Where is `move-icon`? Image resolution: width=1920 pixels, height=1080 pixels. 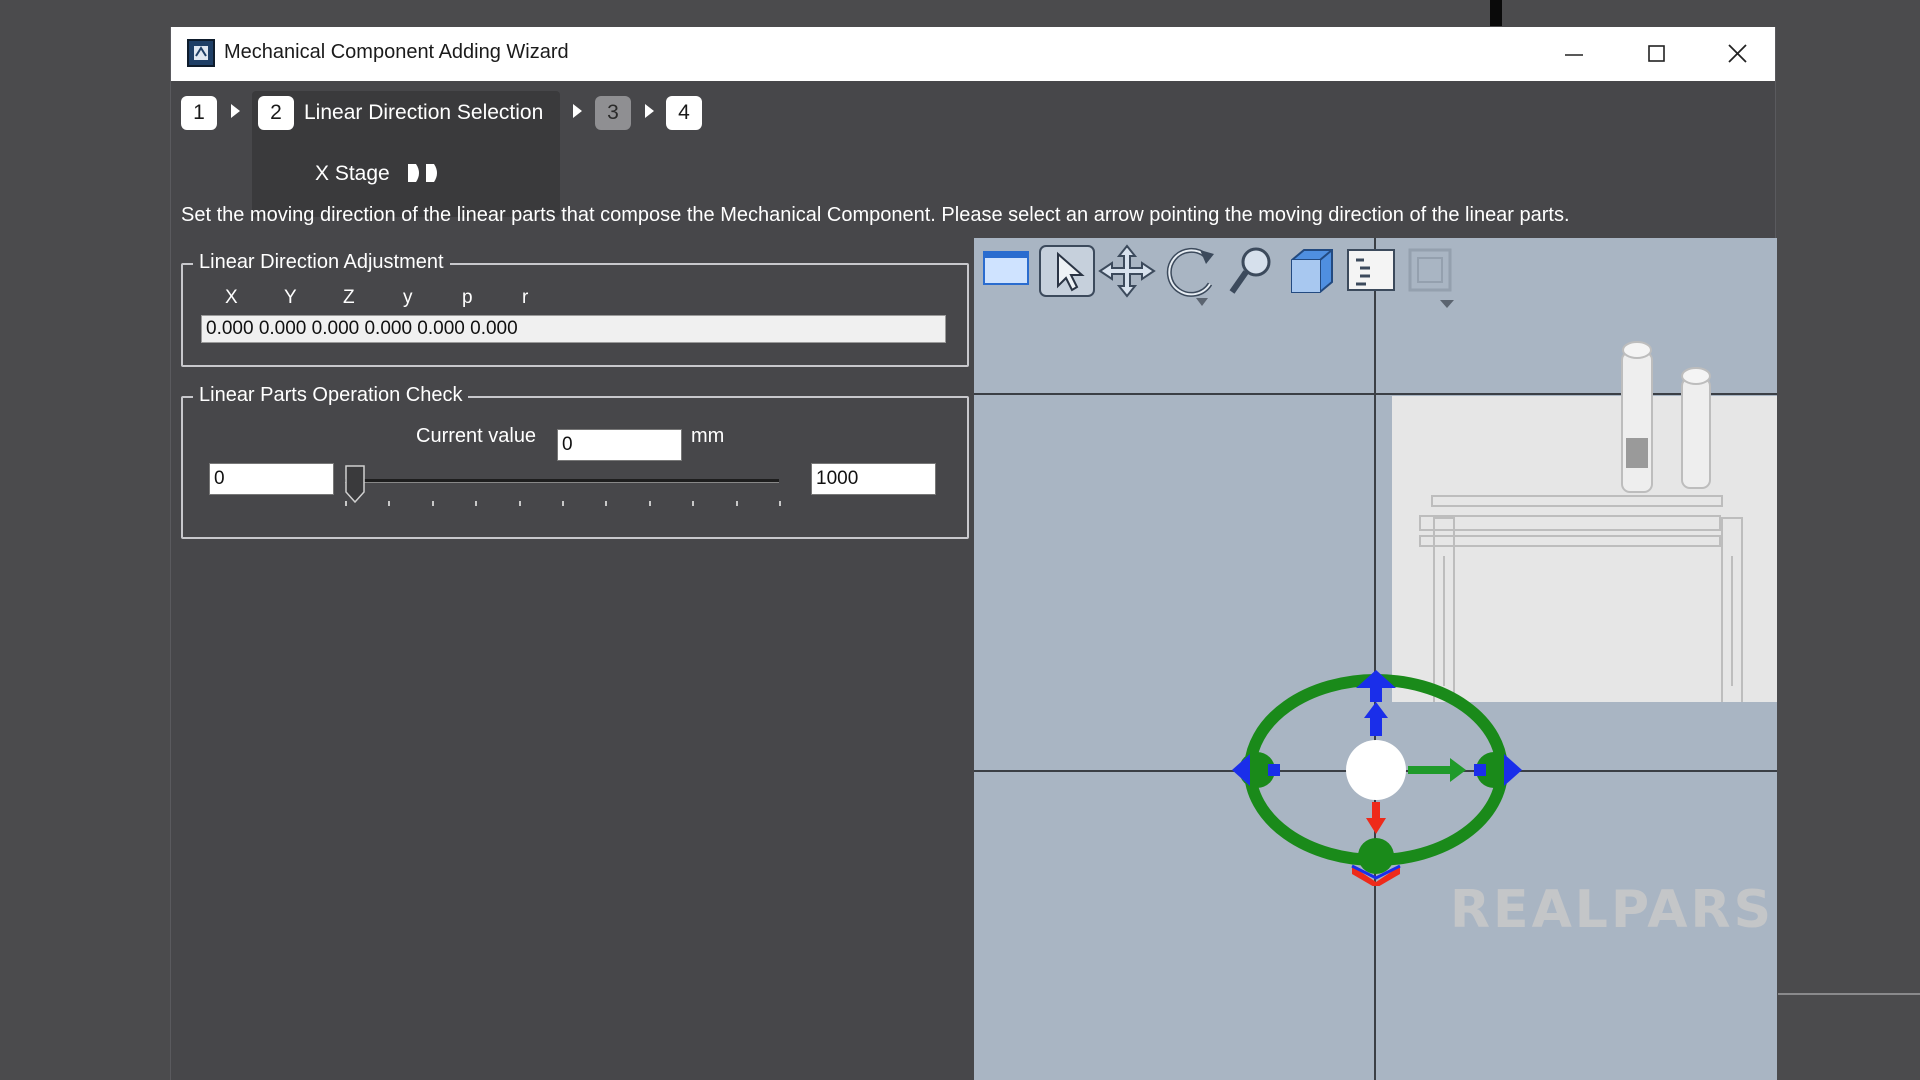
move-icon is located at coordinates (1127, 271).